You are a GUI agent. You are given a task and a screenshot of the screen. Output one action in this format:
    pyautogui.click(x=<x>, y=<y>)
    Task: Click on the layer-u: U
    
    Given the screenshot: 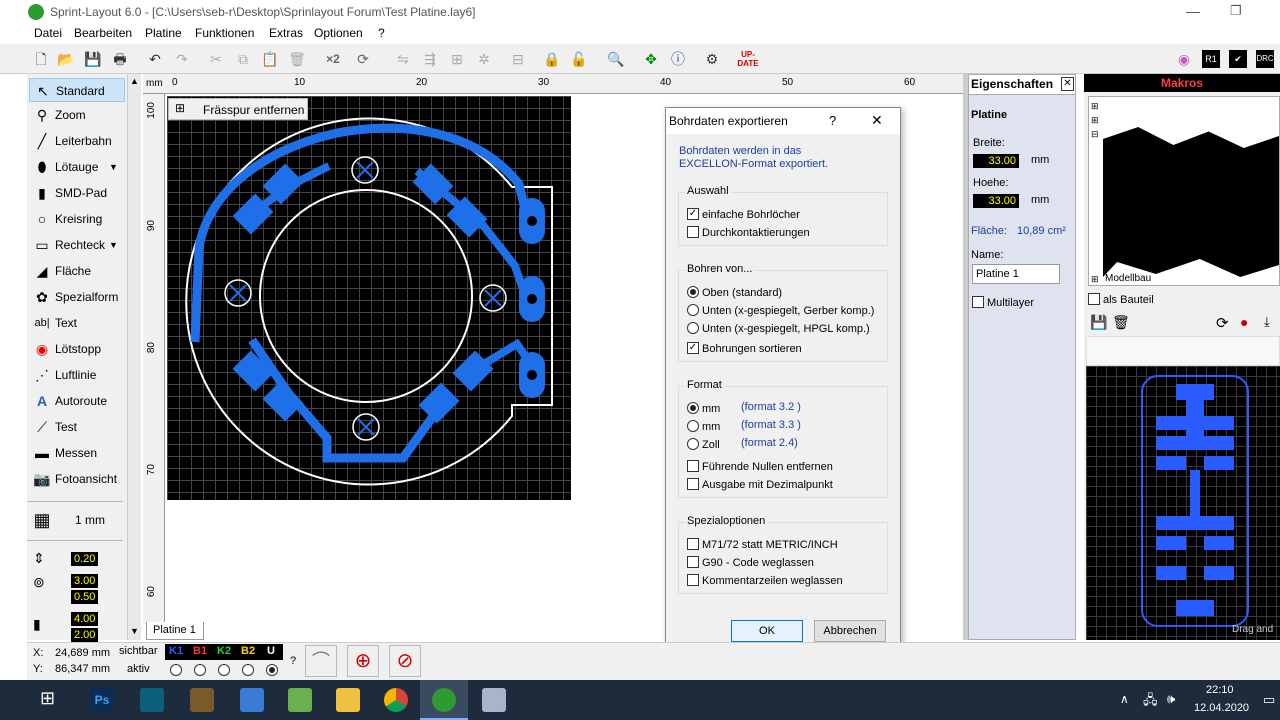 What is the action you would take?
    pyautogui.click(x=271, y=651)
    